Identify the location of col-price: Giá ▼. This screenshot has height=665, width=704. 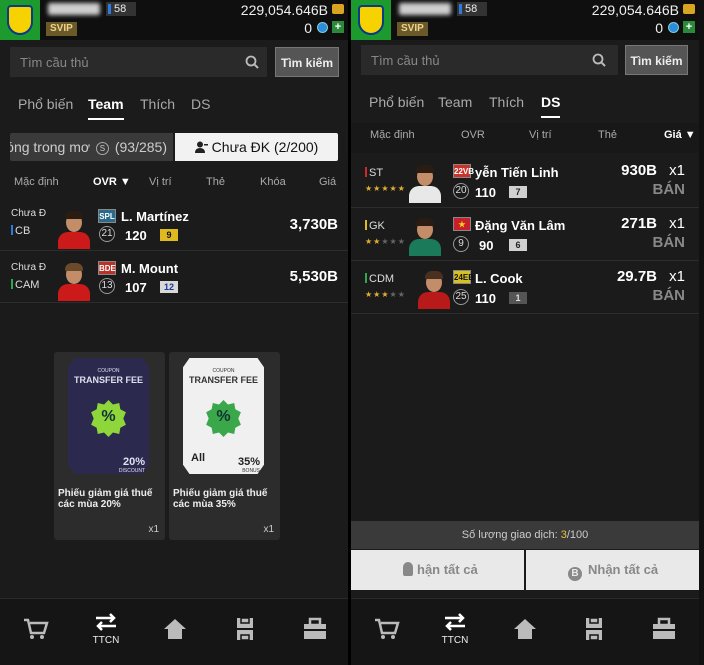
(680, 135).